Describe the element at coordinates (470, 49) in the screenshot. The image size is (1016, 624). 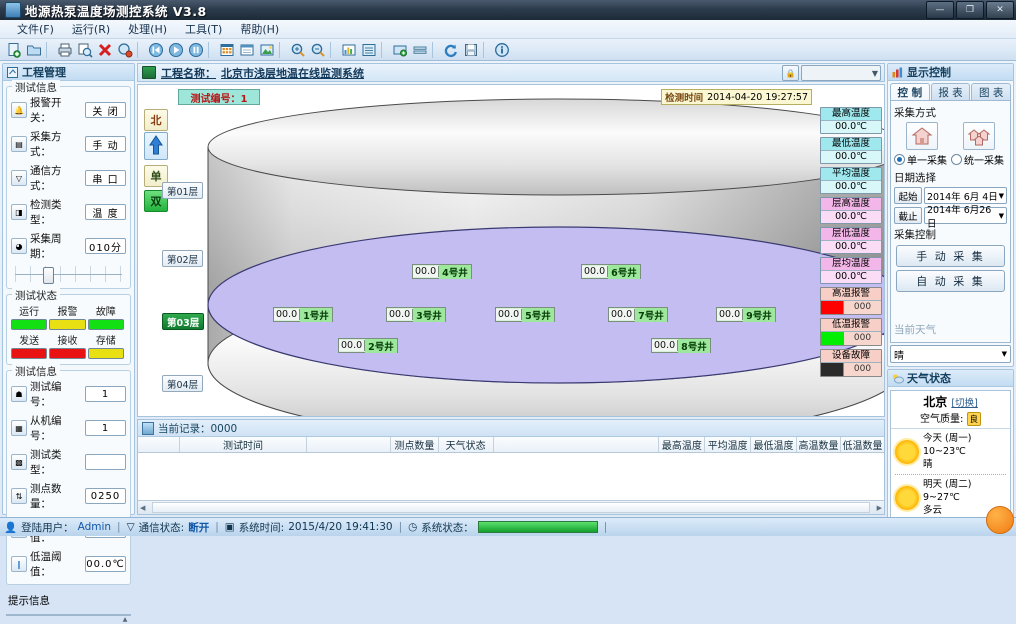
I see `save-icon` at that location.